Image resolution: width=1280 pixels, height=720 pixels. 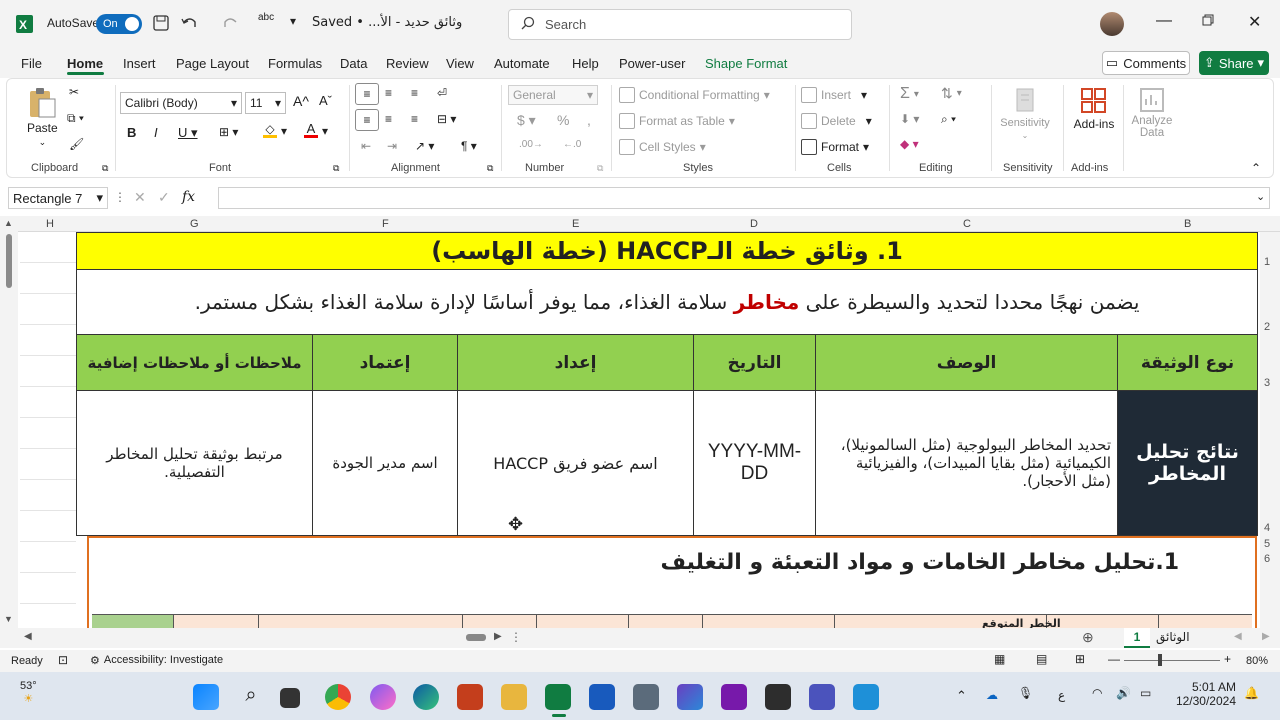 I want to click on header-prepared: إعداد, so click(x=575, y=362).